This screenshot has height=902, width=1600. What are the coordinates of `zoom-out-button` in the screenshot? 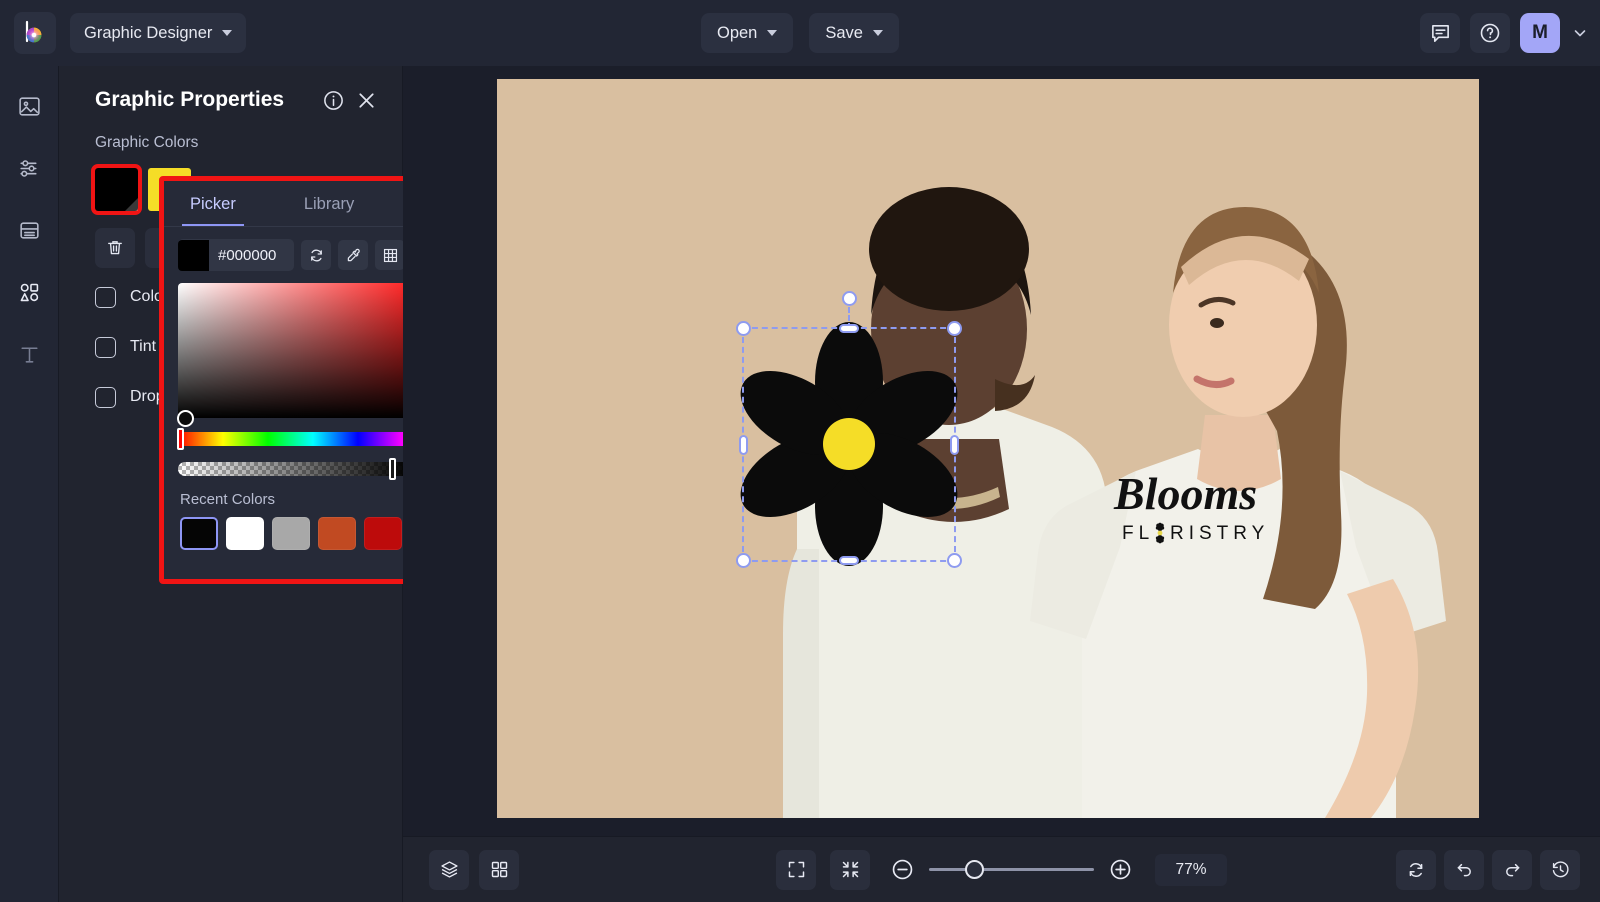 It's located at (902, 869).